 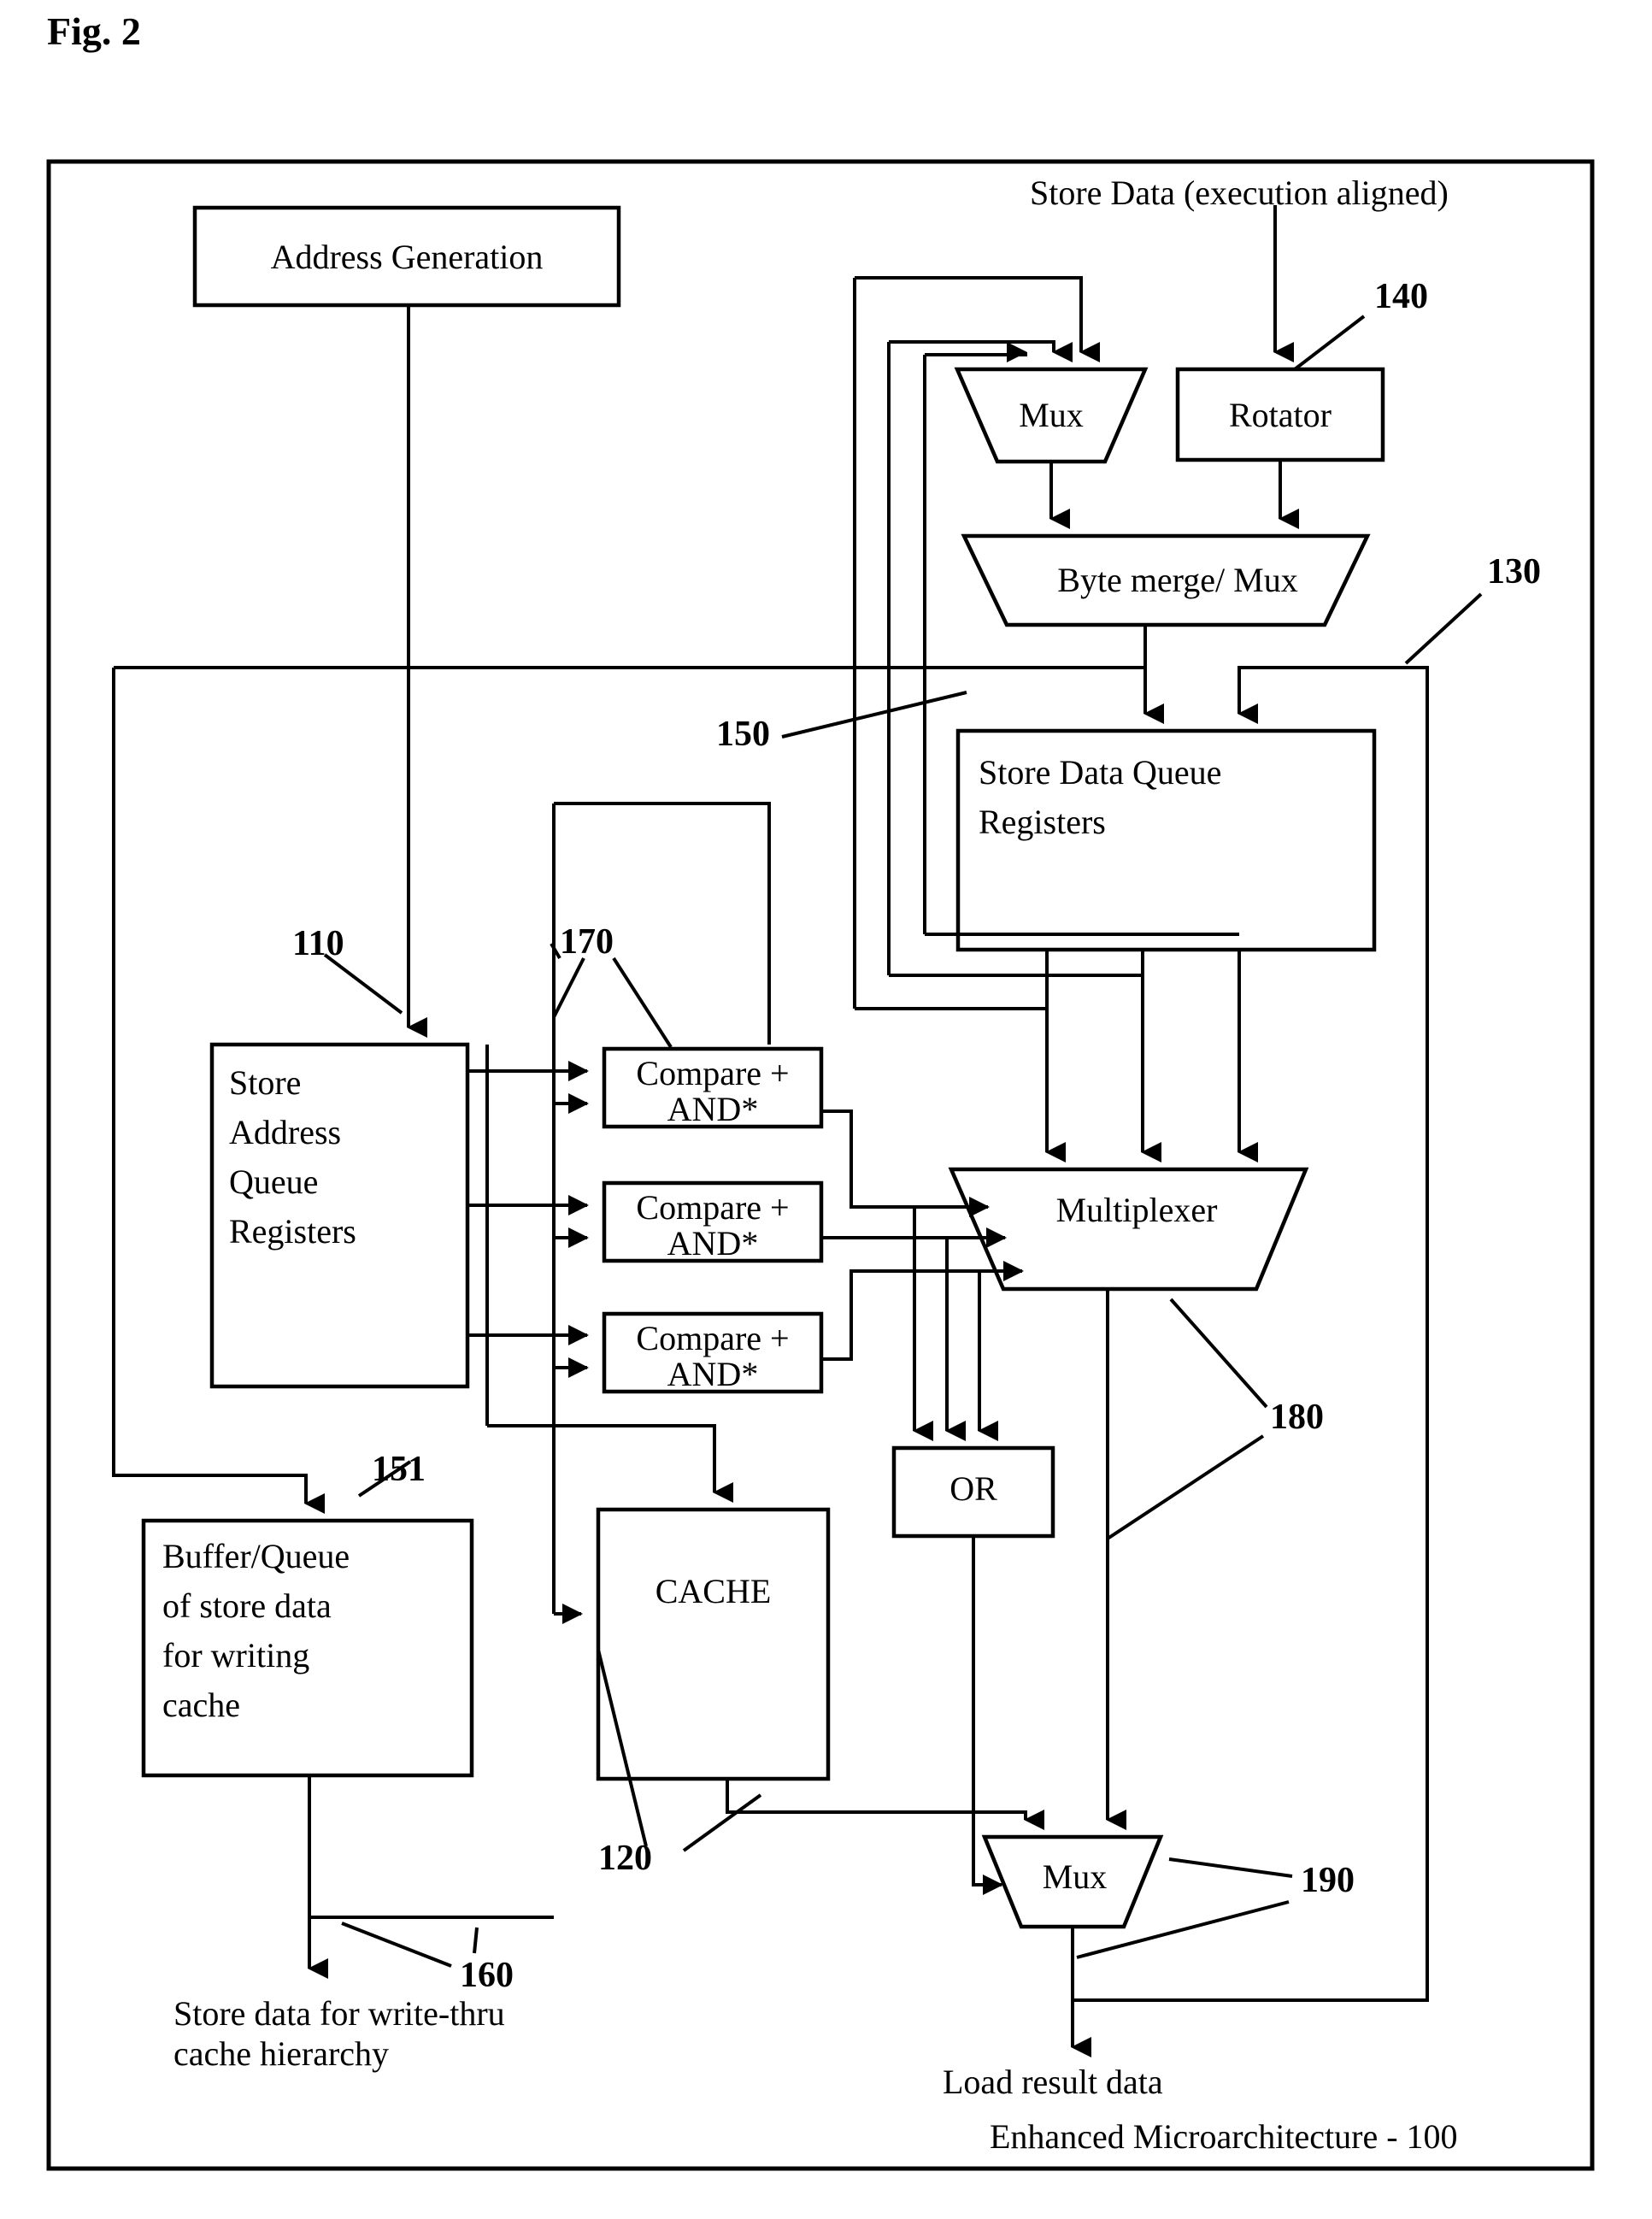 What do you see at coordinates (94, 31) in the screenshot?
I see `figure-title: Fig. 2` at bounding box center [94, 31].